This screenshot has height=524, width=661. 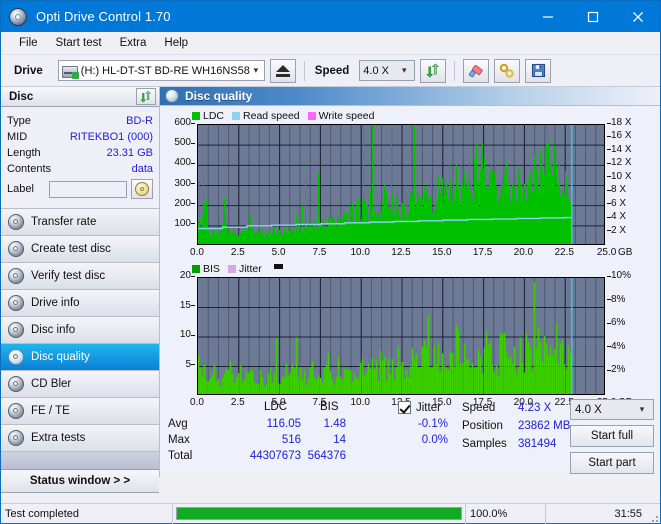 What do you see at coordinates (80, 330) in the screenshot?
I see `sidebar-item-disc-info: Disc info` at bounding box center [80, 330].